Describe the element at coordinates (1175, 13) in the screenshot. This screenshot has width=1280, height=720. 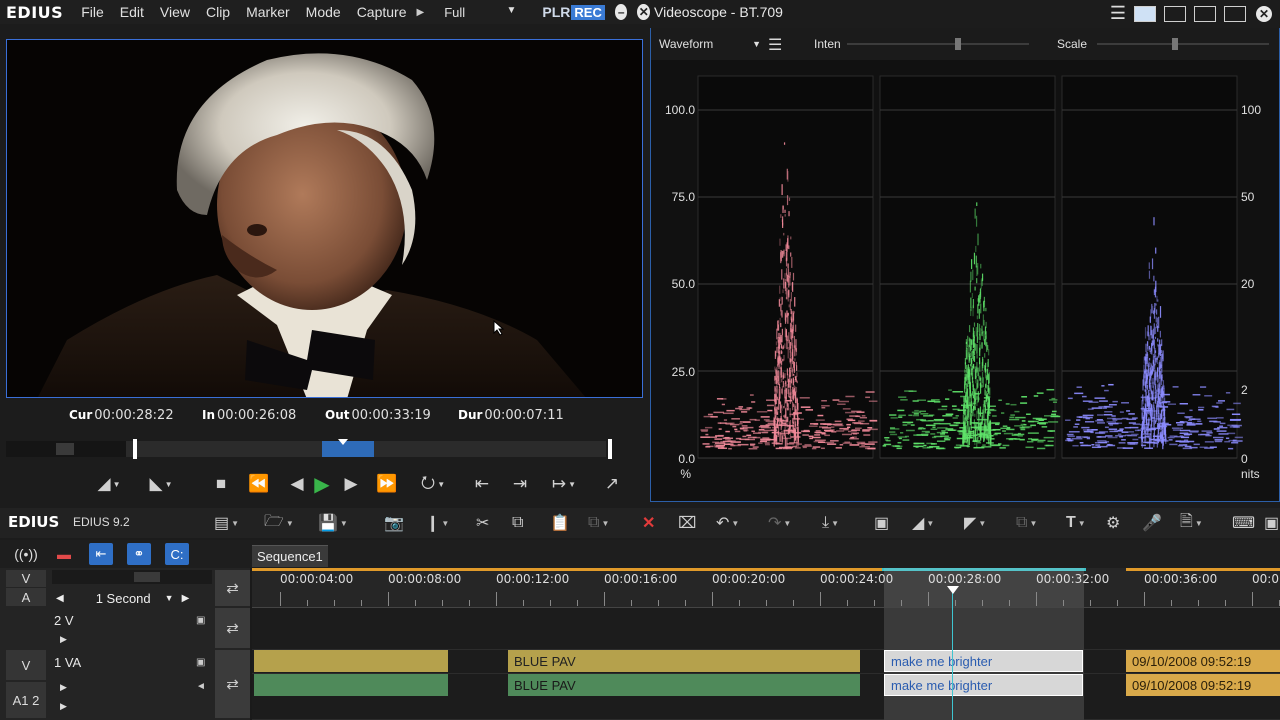
I see `layout-split-h-icon` at that location.